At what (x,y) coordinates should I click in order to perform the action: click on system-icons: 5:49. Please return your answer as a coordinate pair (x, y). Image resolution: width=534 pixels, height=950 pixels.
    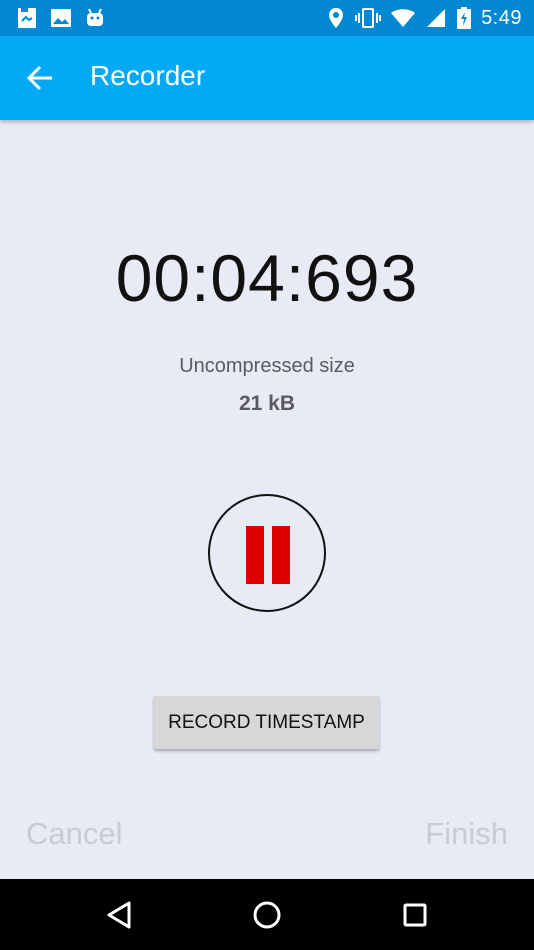
    Looking at the image, I should click on (424, 18).